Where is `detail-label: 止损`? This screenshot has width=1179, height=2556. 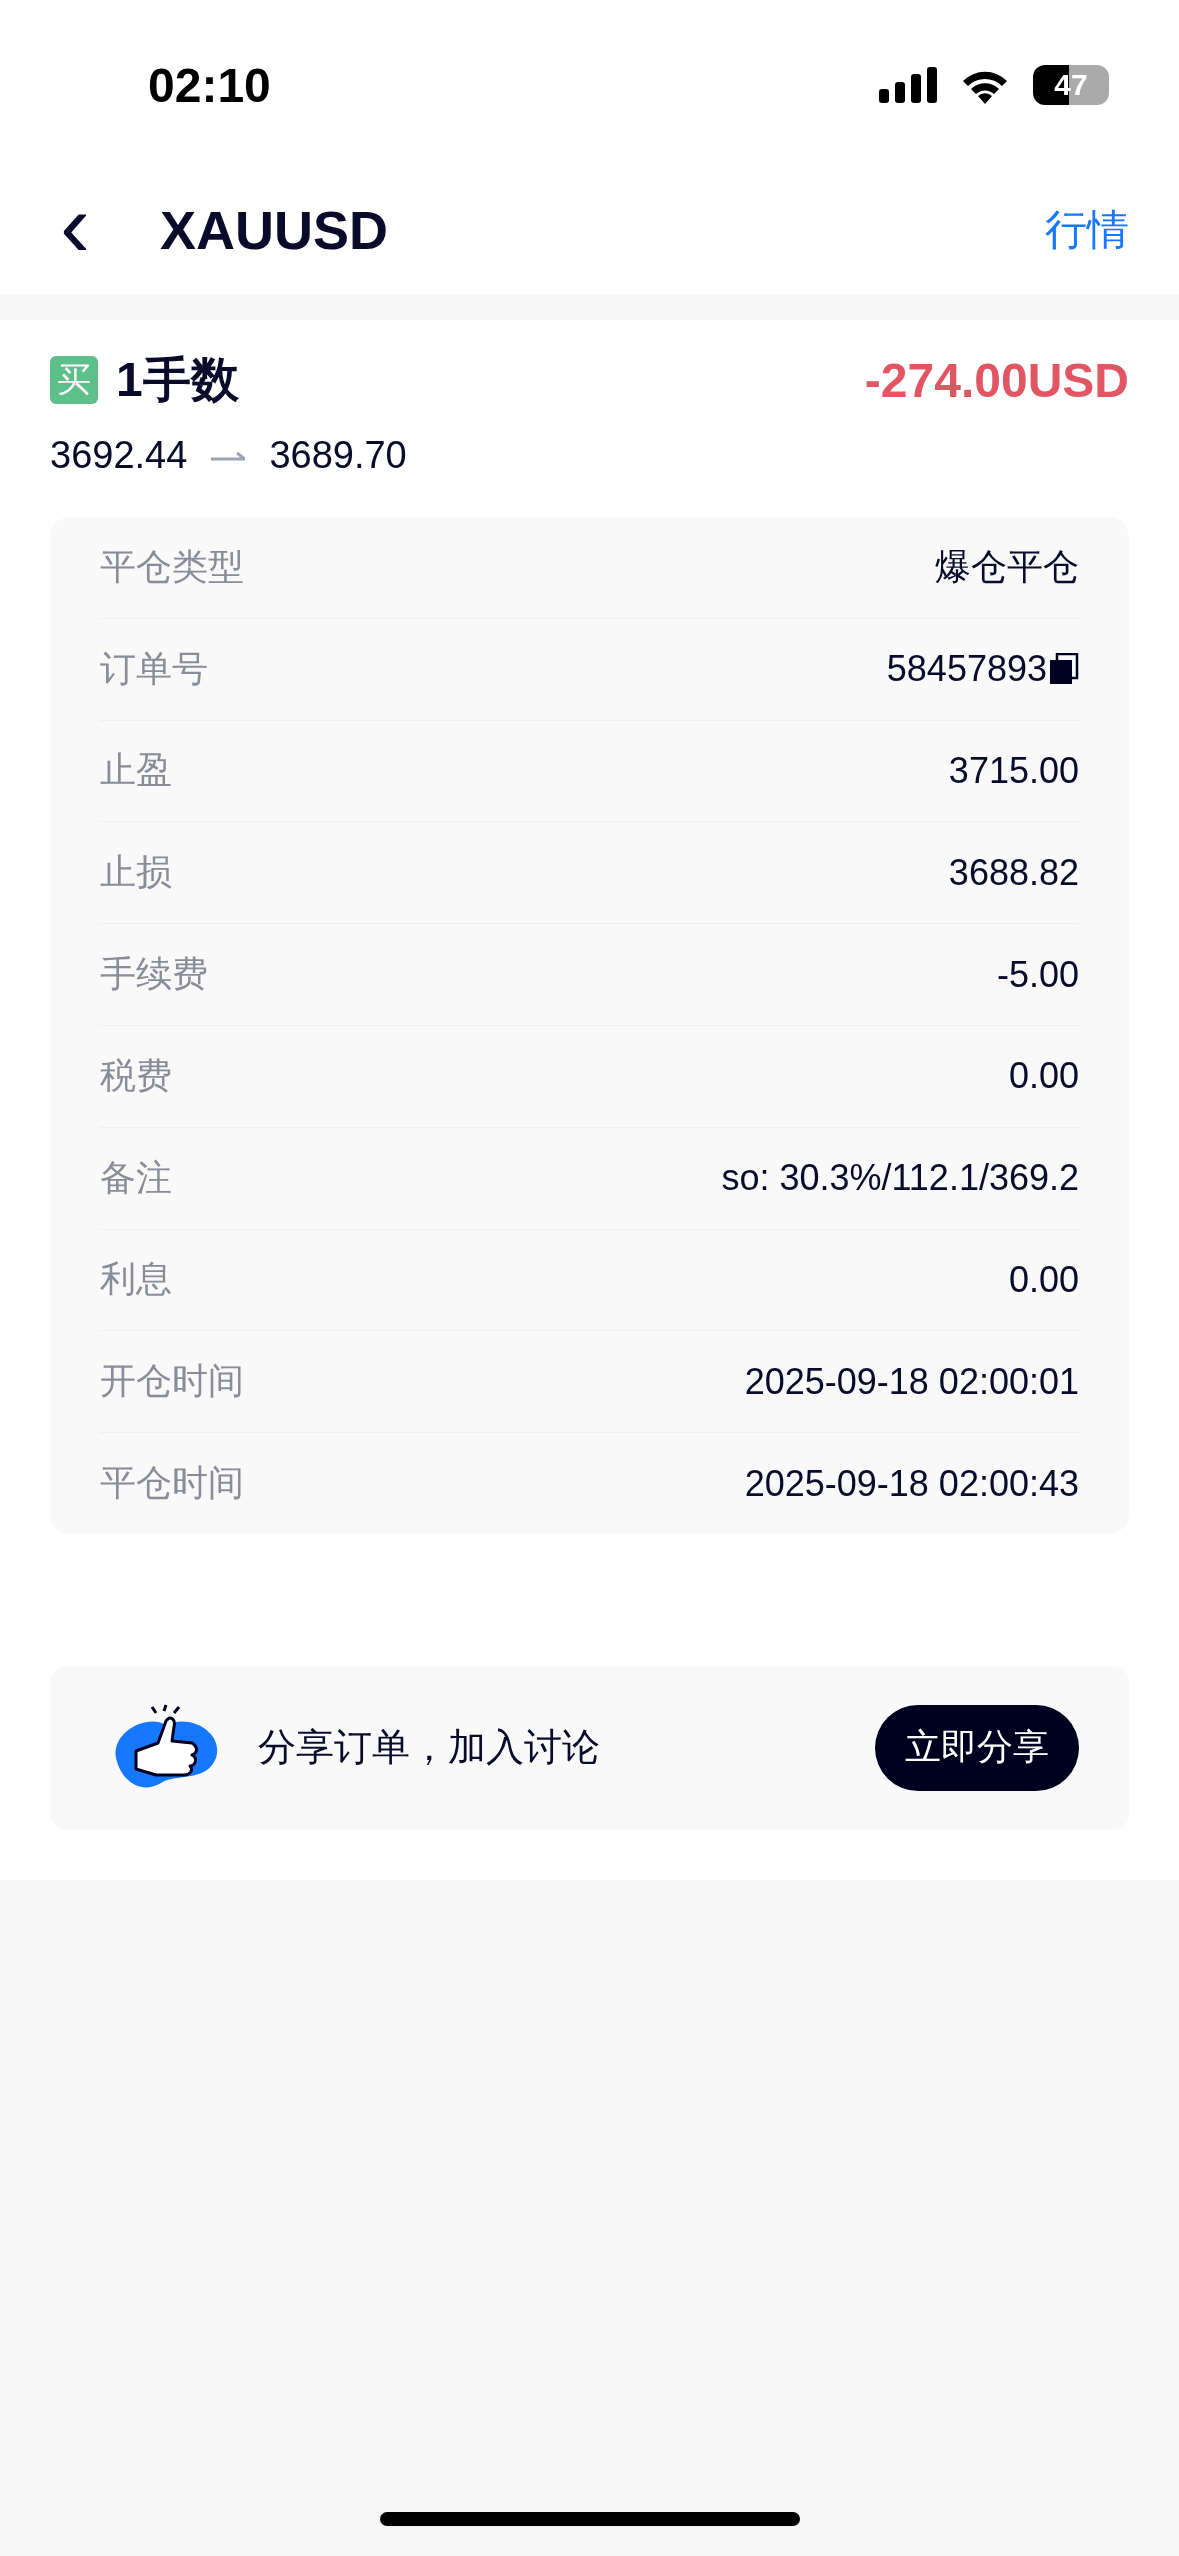
detail-label: 止损 is located at coordinates (136, 872).